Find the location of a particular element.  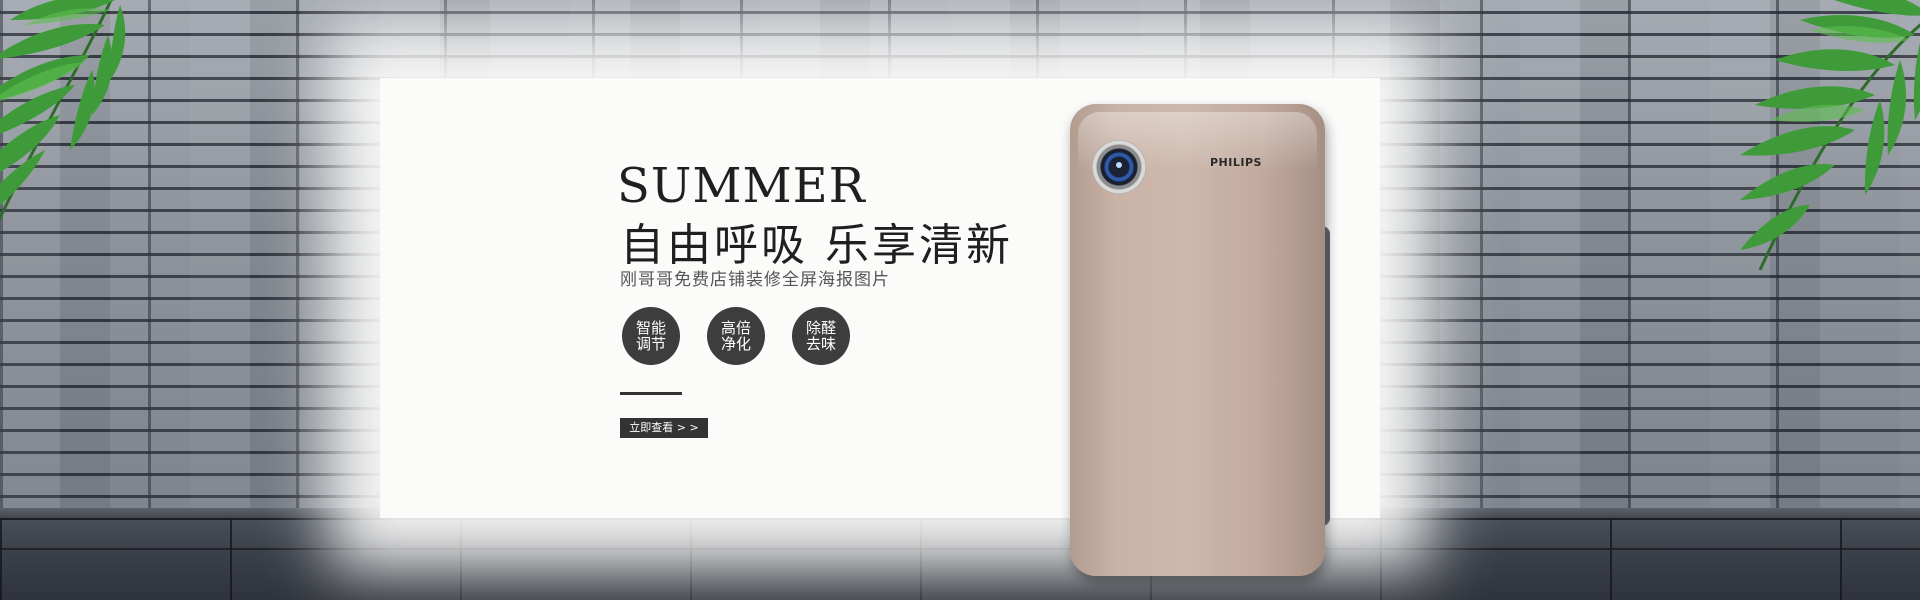

feature-badge-formaldehyde: 除醛去味 is located at coordinates (821, 336).